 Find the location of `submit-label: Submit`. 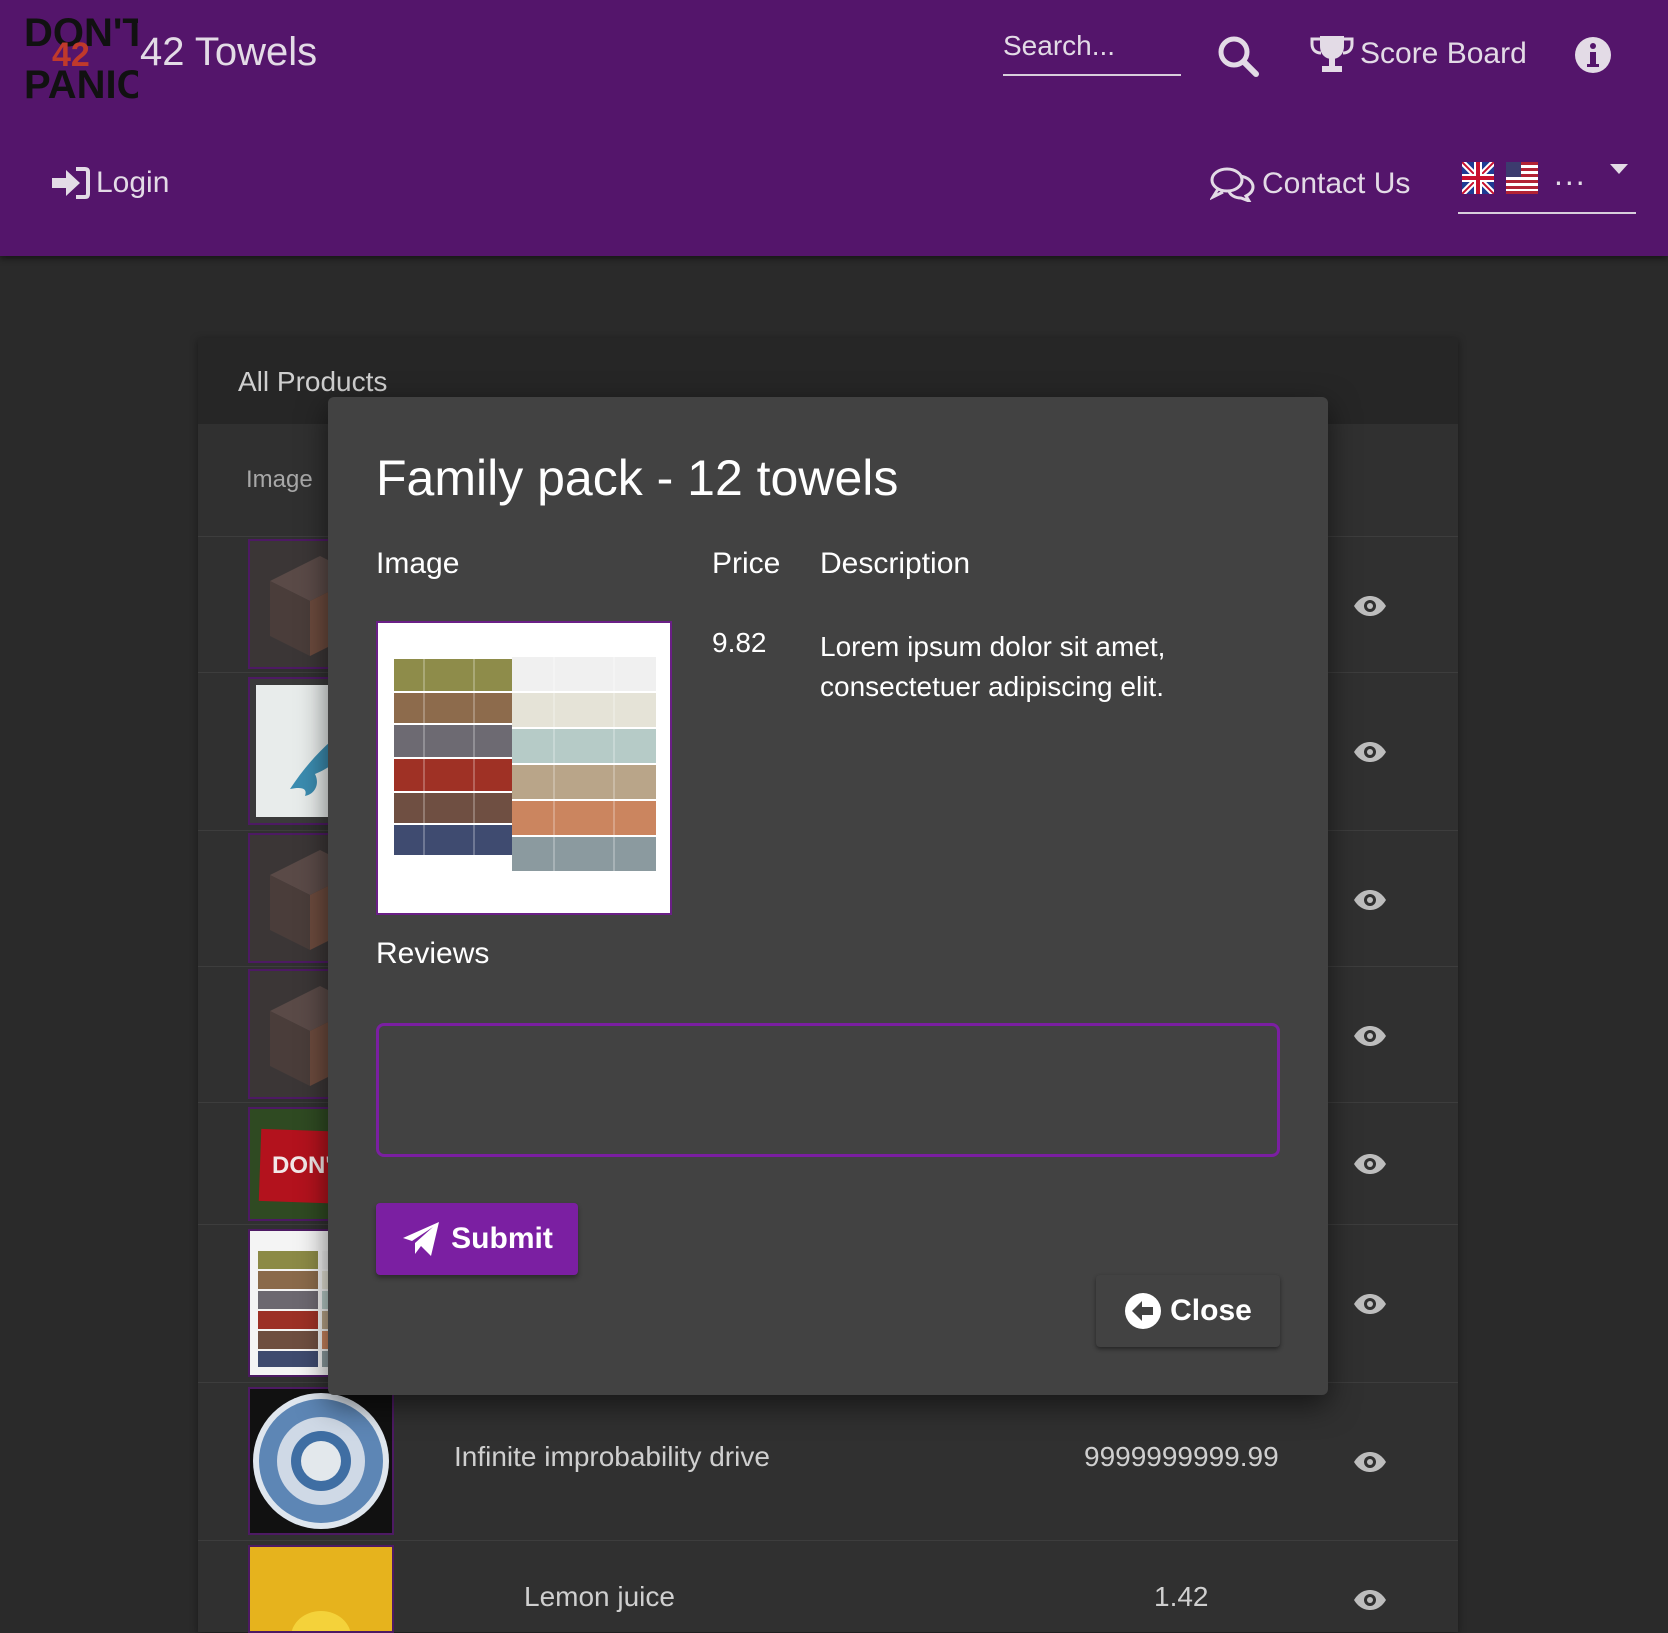

submit-label: Submit is located at coordinates (502, 1238).